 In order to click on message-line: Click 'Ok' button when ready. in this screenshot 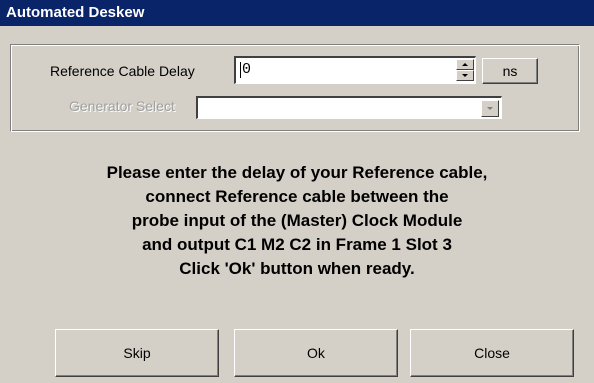, I will do `click(297, 268)`.